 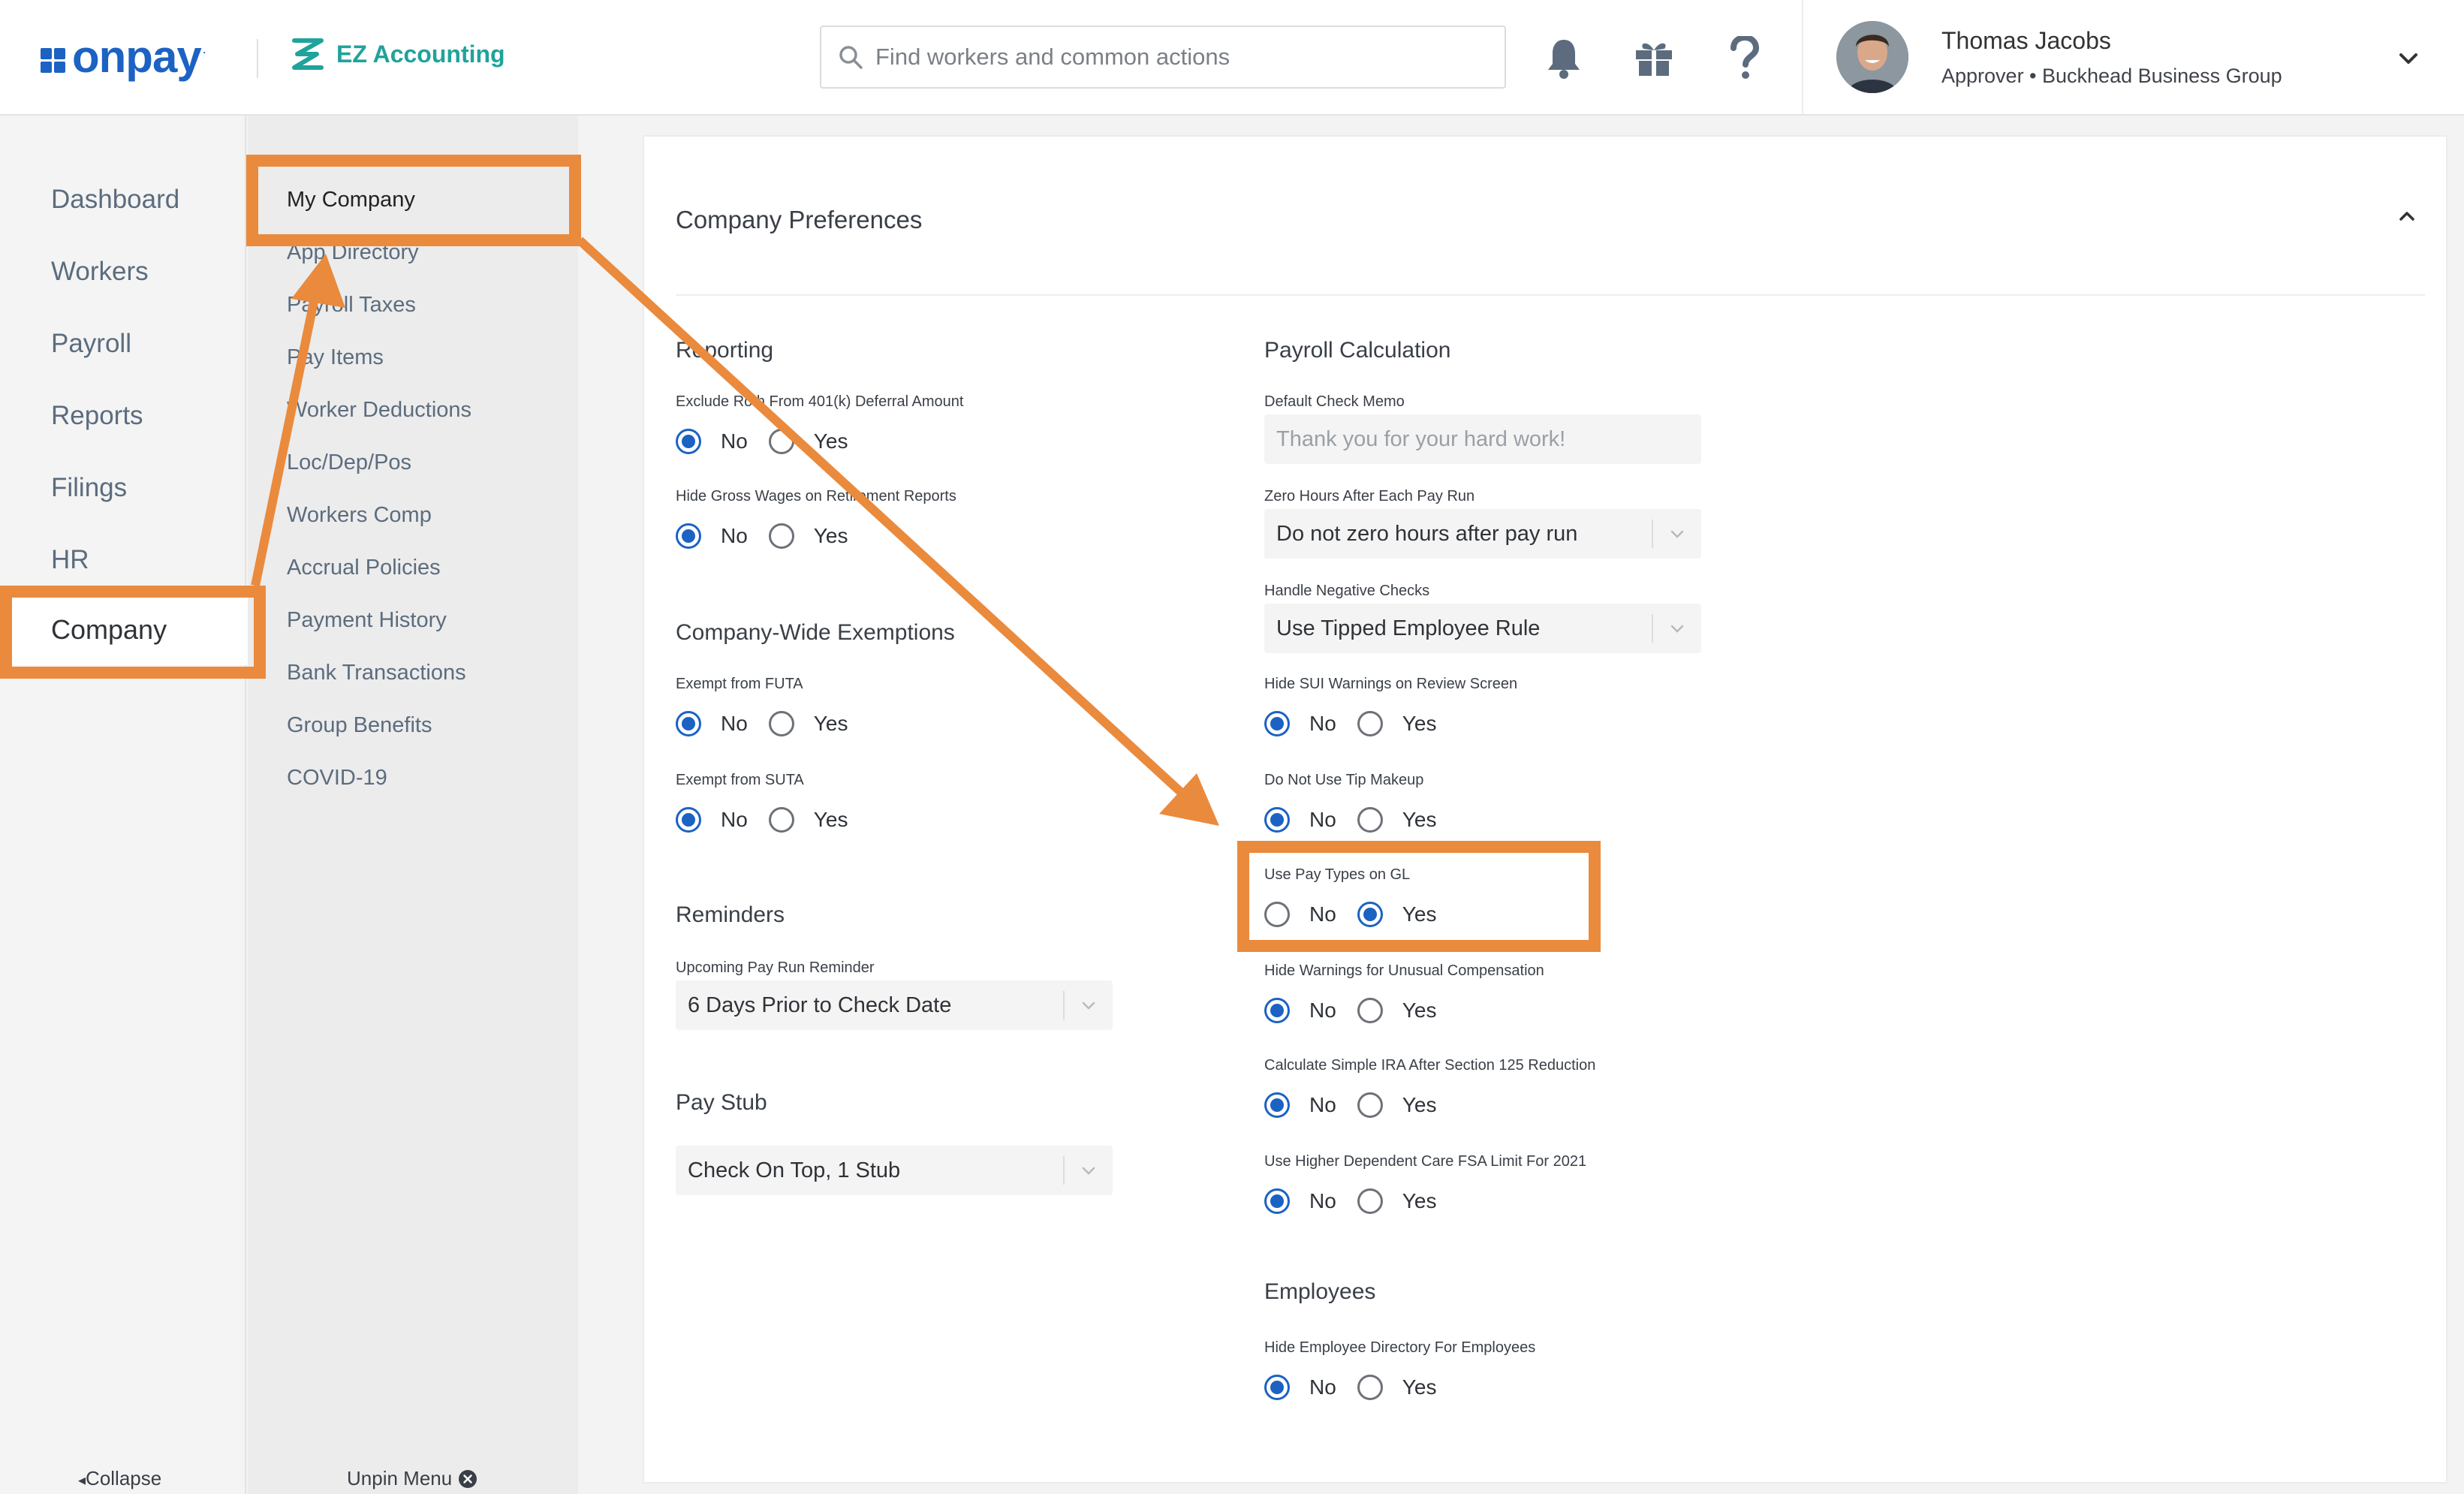 I want to click on upcoming-reminder-select: 6 Days Prior to Check Date, so click(x=894, y=1005).